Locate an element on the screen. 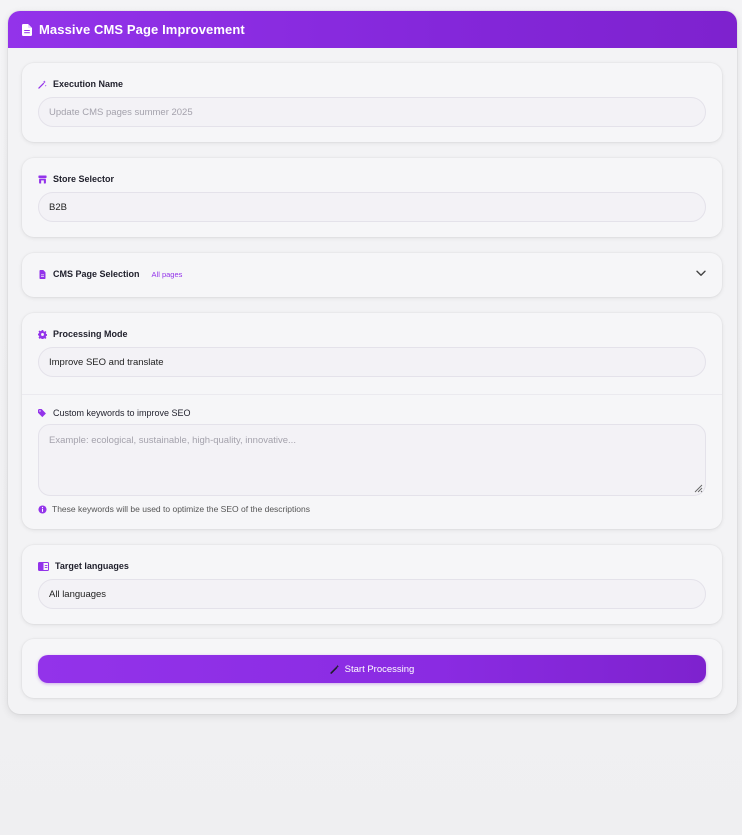 This screenshot has height=835, width=742. processing-mode-label: Processing Mode is located at coordinates (83, 334).